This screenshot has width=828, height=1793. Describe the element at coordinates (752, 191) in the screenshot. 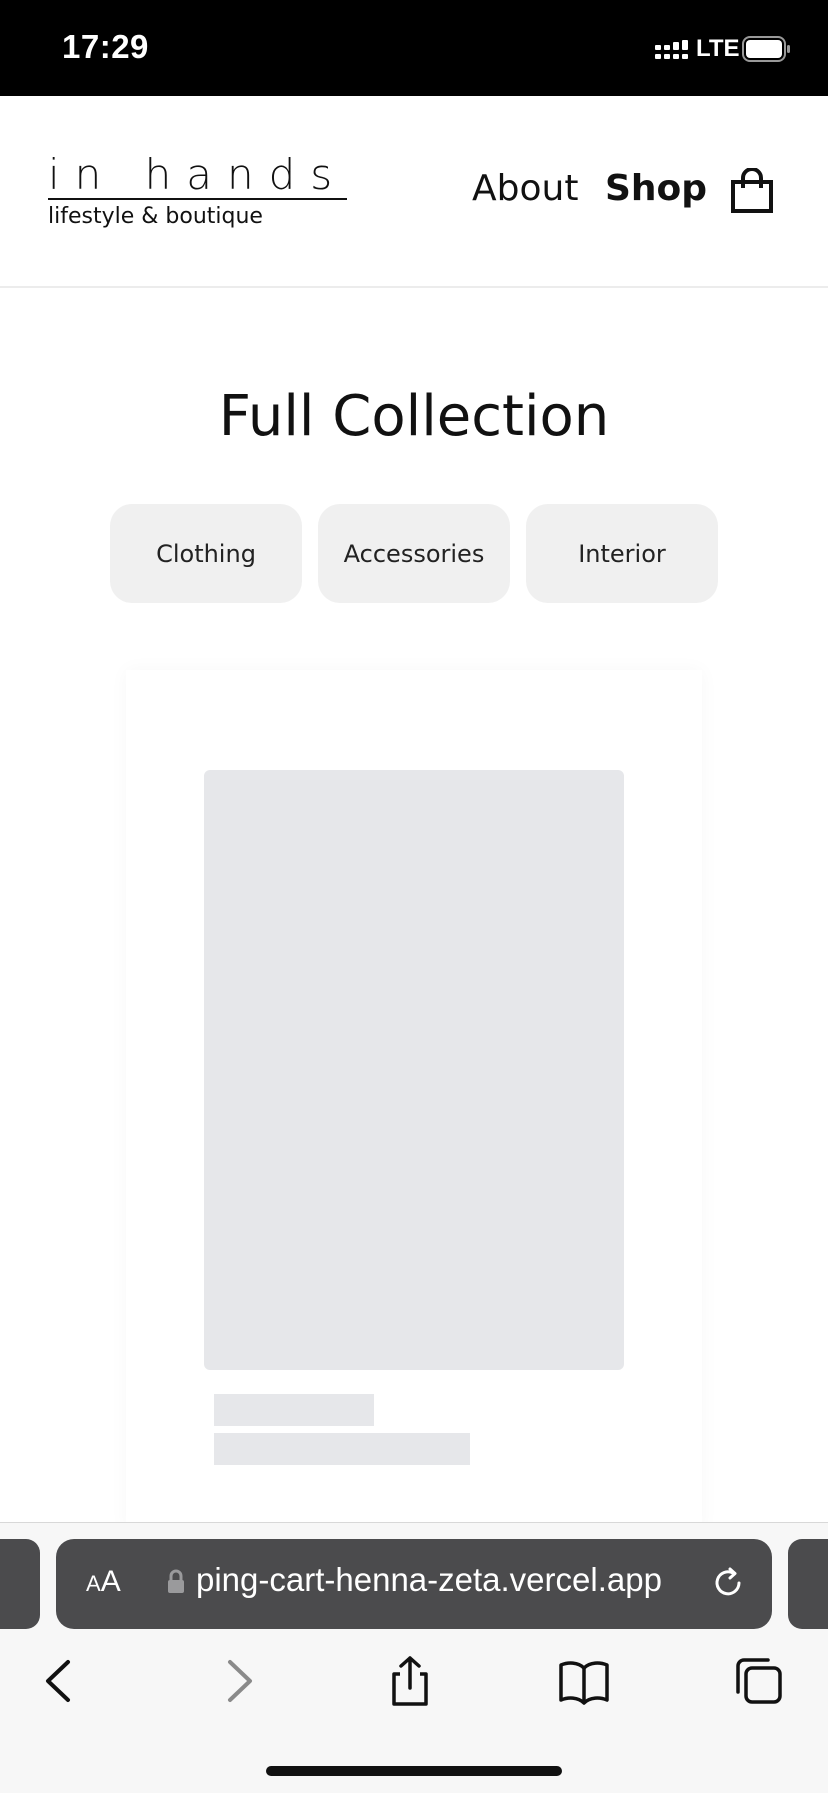

I see `shopping-bag-icon` at that location.